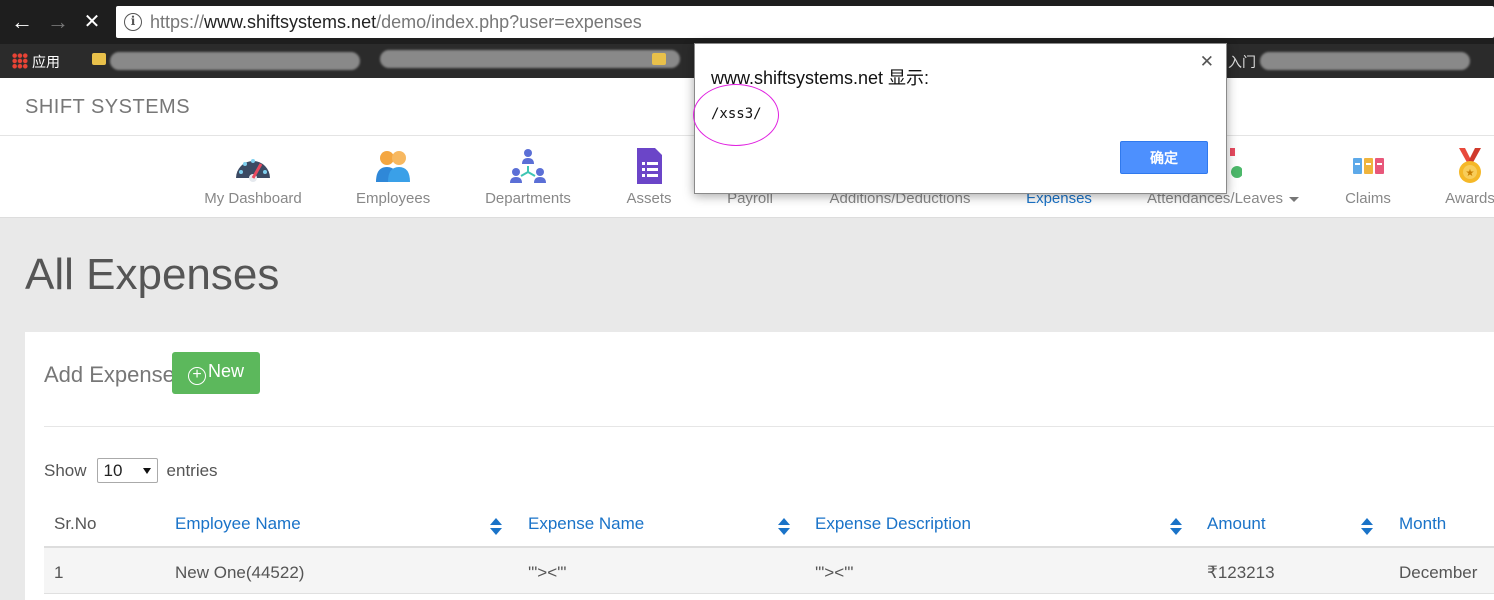 The width and height of the screenshot is (1494, 600). I want to click on stop-loading-icon: ✕, so click(92, 22).